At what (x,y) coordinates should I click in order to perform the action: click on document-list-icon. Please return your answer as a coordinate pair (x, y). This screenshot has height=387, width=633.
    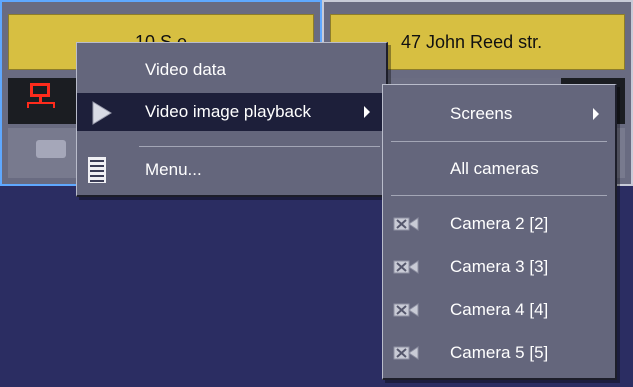
    Looking at the image, I should click on (97, 170).